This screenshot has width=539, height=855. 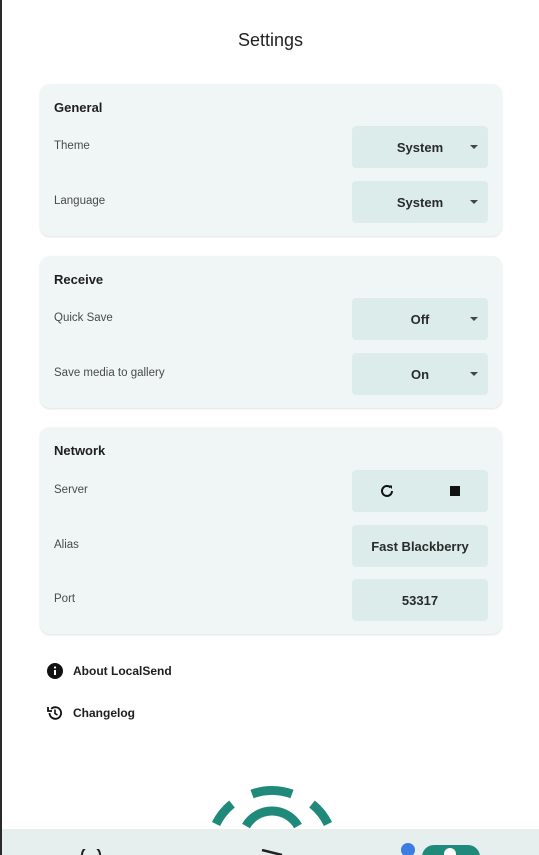 What do you see at coordinates (272, 807) in the screenshot?
I see `logo-icon` at bounding box center [272, 807].